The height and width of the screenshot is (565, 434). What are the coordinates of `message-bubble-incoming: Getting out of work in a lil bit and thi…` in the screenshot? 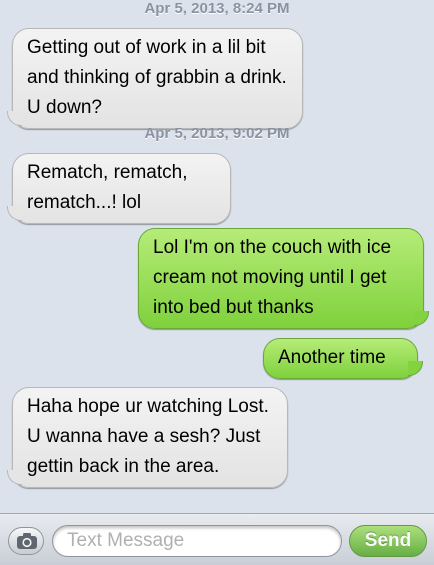 It's located at (155, 78).